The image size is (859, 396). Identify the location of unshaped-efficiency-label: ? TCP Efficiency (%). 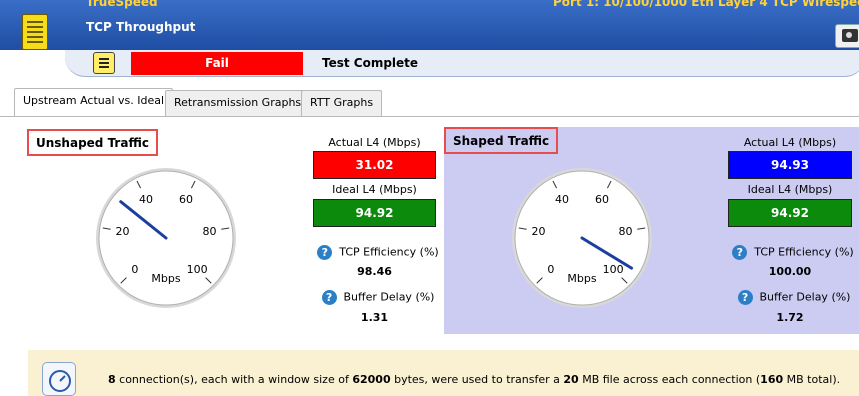
(378, 252).